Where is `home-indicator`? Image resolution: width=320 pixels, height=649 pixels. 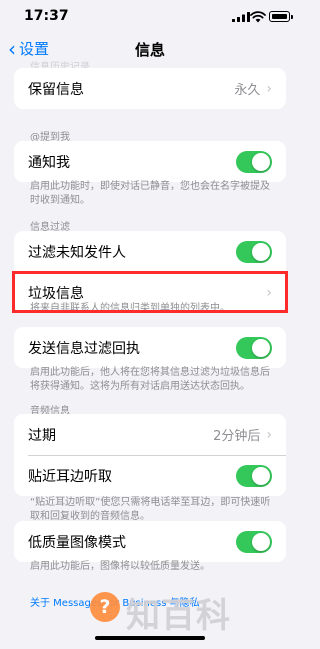 home-indicator is located at coordinates (150, 638).